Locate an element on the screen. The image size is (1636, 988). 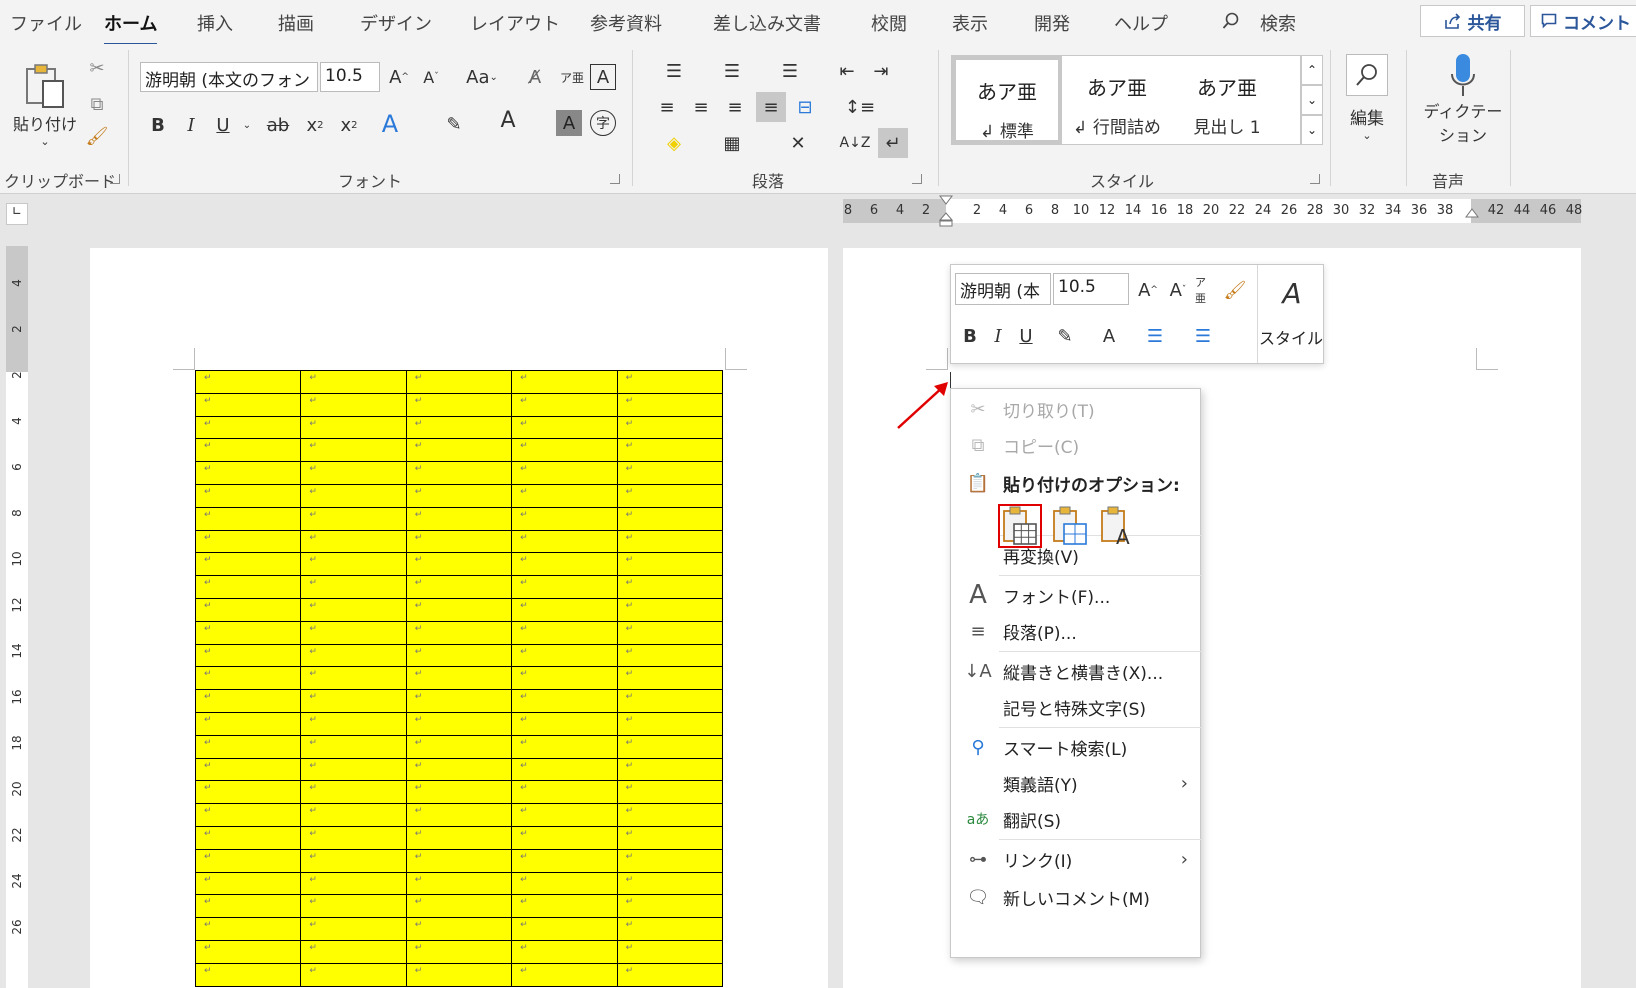
line-spacing-icon: ↕≡ is located at coordinates (860, 107).